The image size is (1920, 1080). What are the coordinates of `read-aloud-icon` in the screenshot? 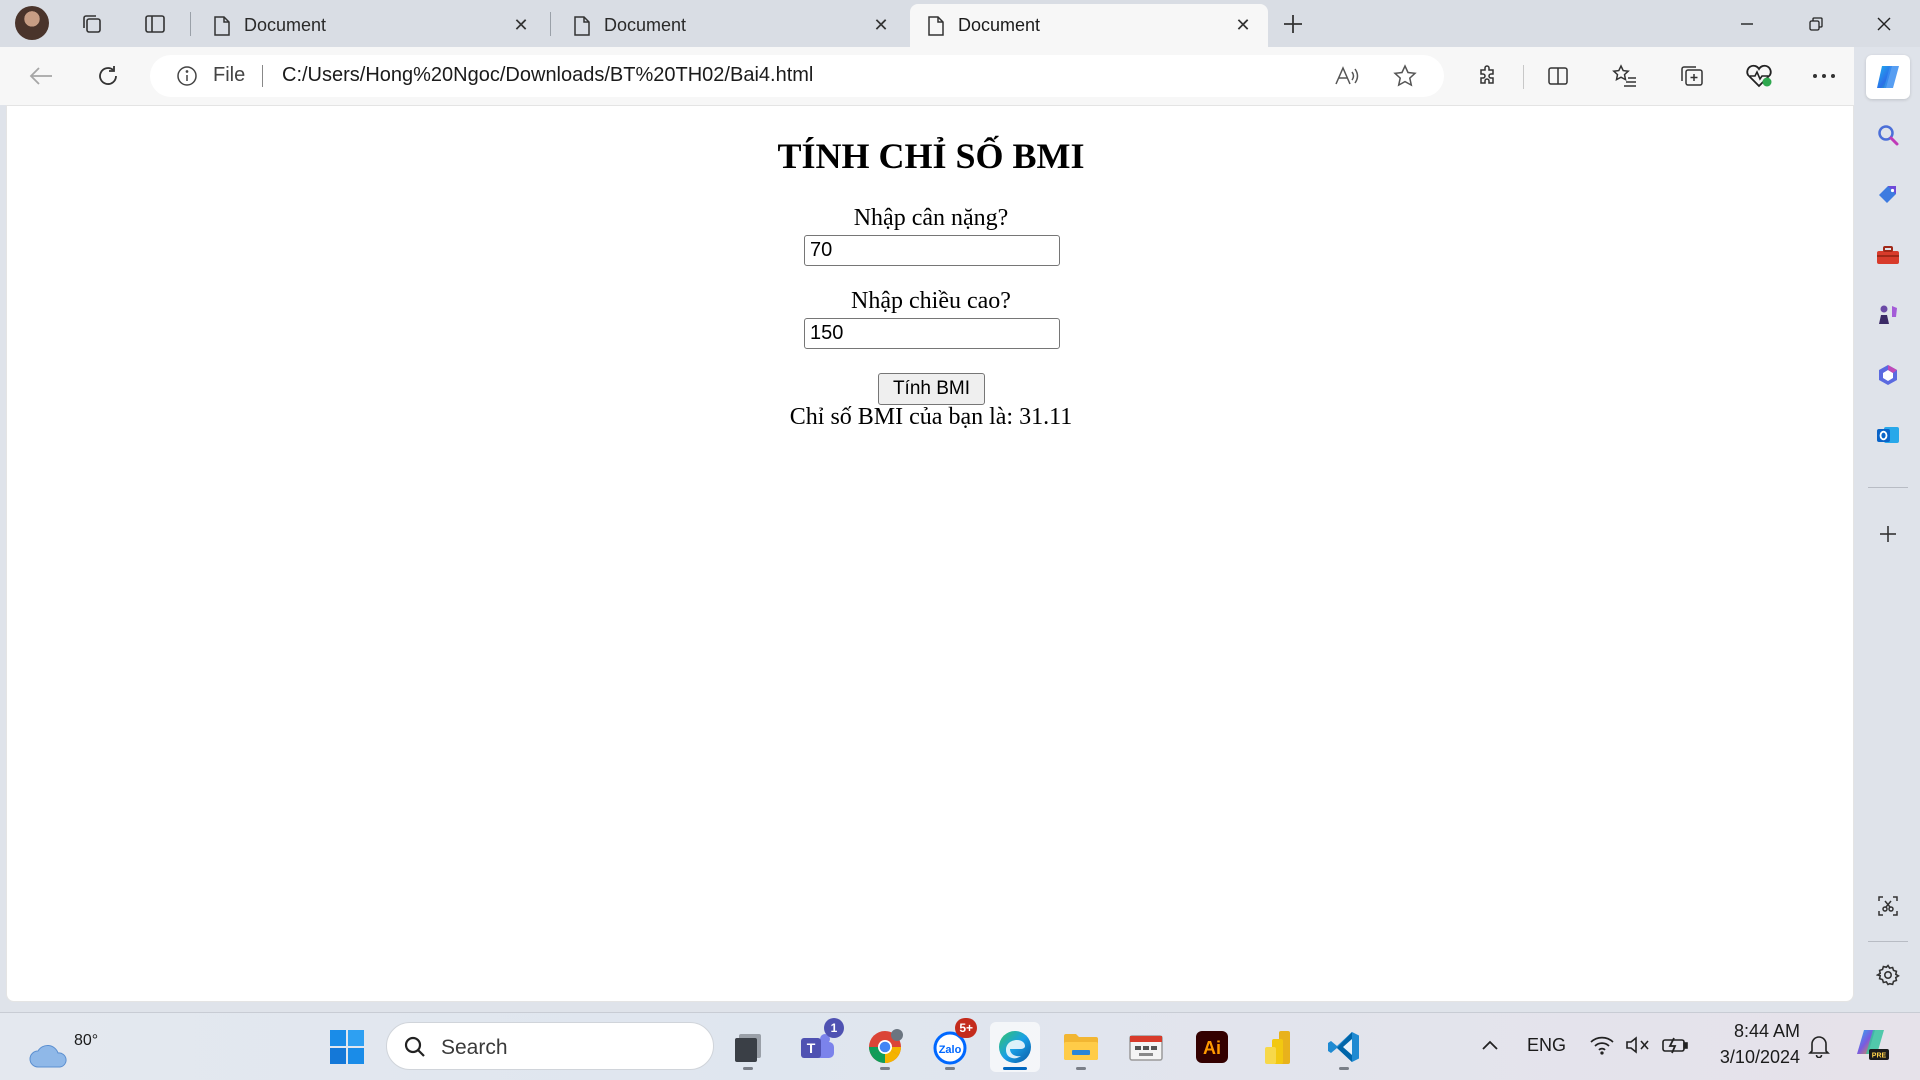 It's located at (1347, 75).